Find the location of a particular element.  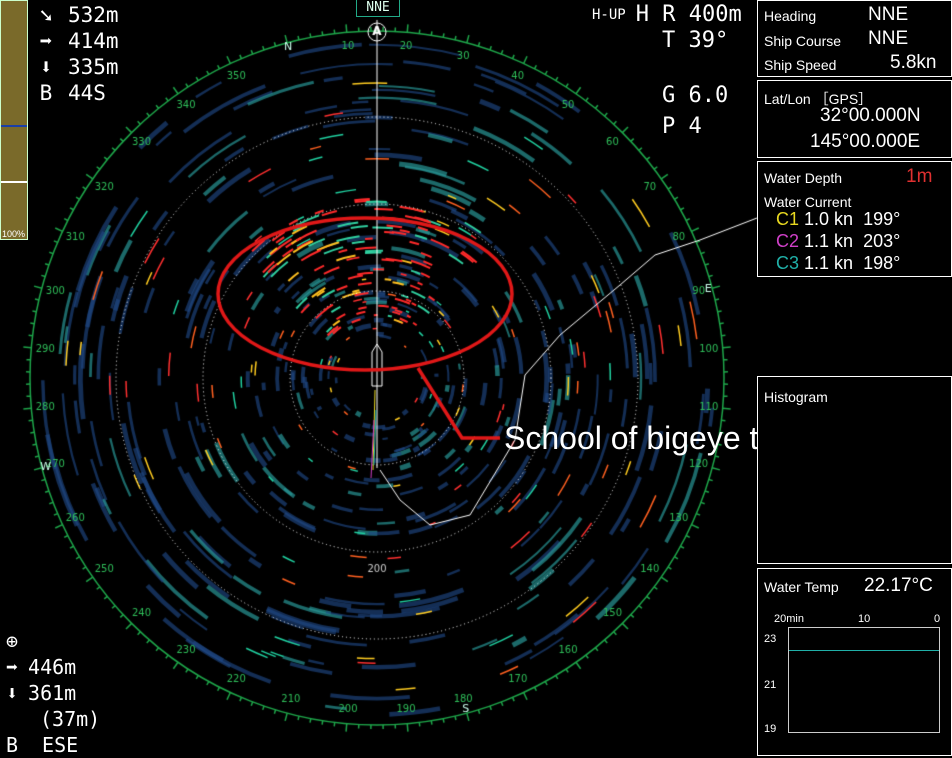

water-temp-panel: Water Temp 22.17°C 20min 10 0 23 21 19 is located at coordinates (854, 662).